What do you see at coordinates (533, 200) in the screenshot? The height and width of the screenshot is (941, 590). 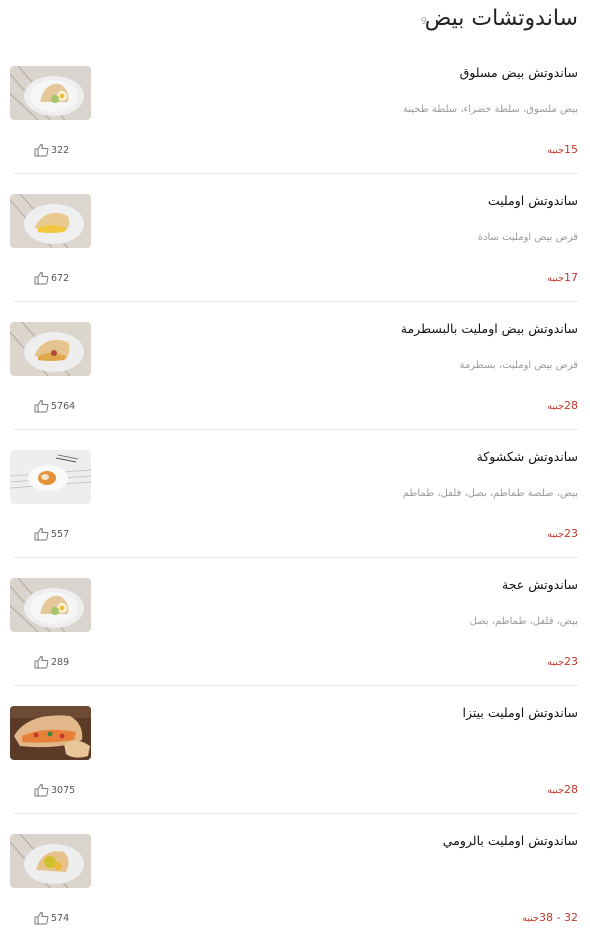 I see `item-name: ساندوتش اومليت` at bounding box center [533, 200].